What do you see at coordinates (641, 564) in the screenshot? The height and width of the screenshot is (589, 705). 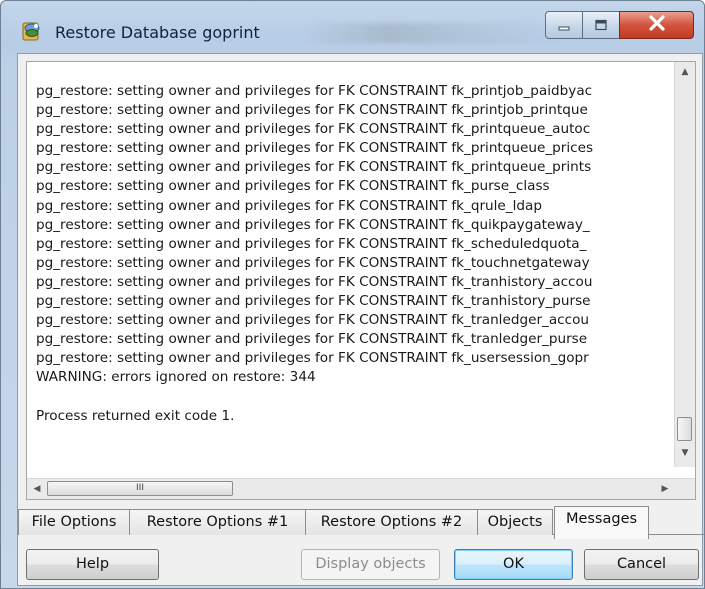 I see `cancel-button: Cancel` at bounding box center [641, 564].